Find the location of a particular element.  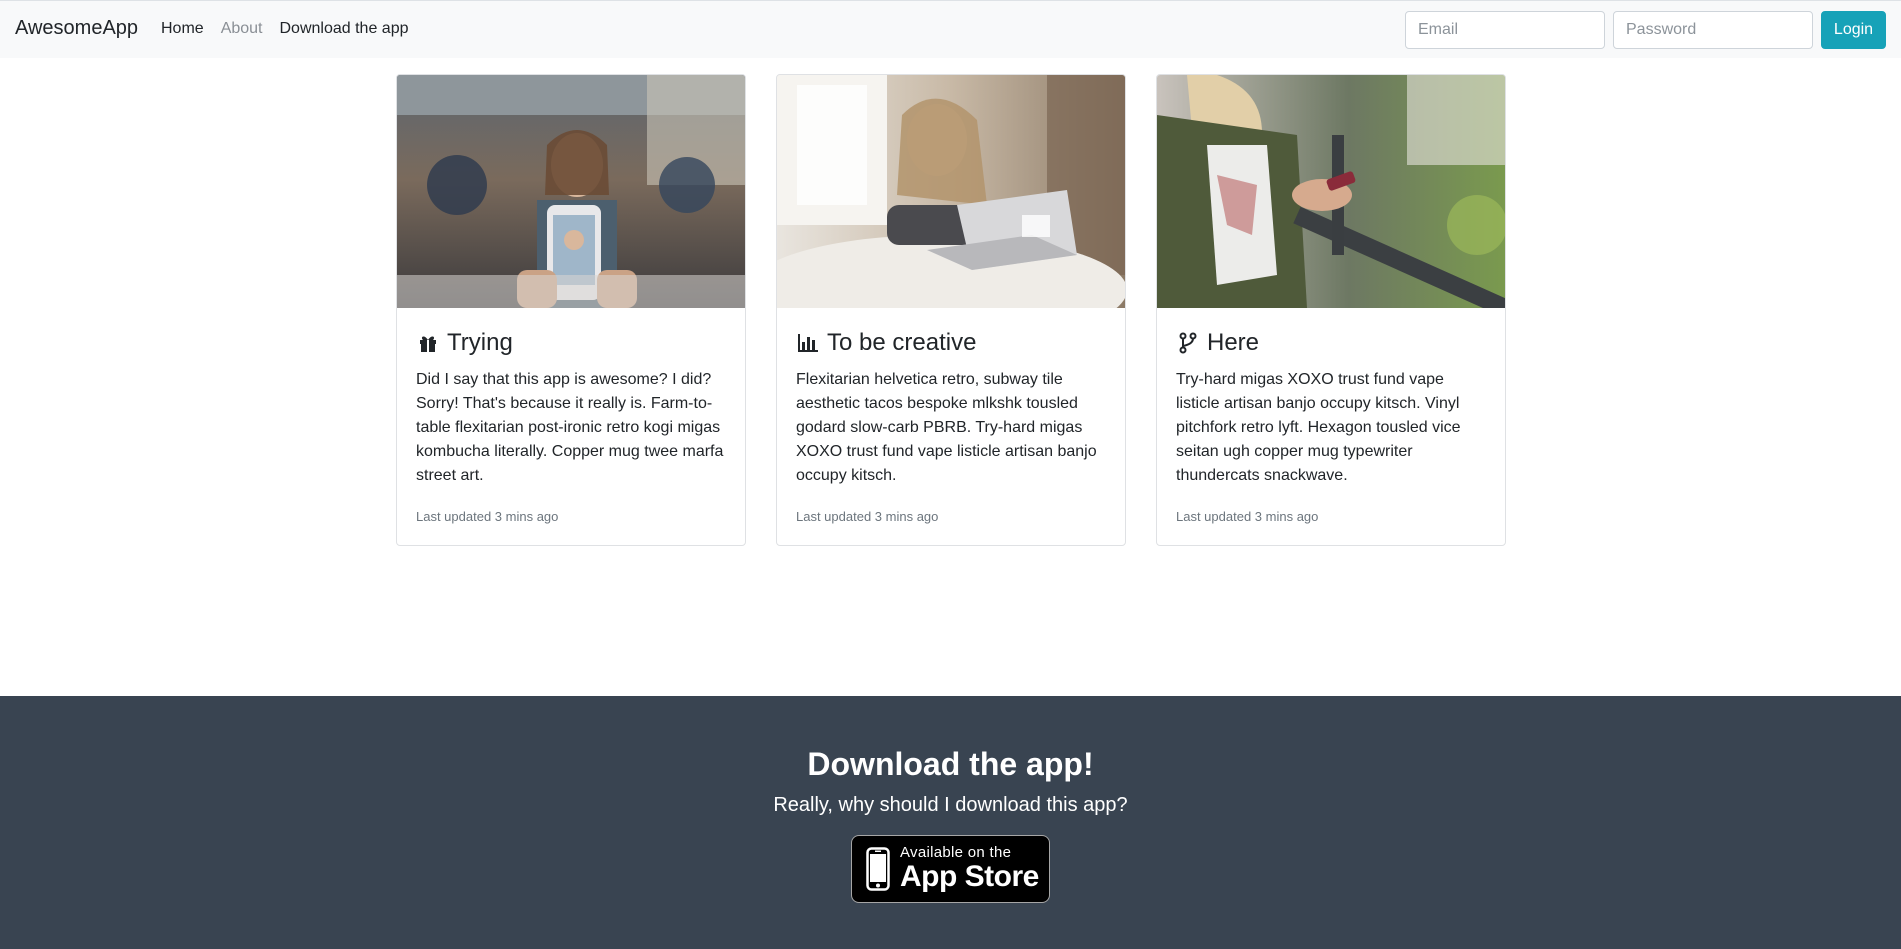

iphone-icon is located at coordinates (878, 869).